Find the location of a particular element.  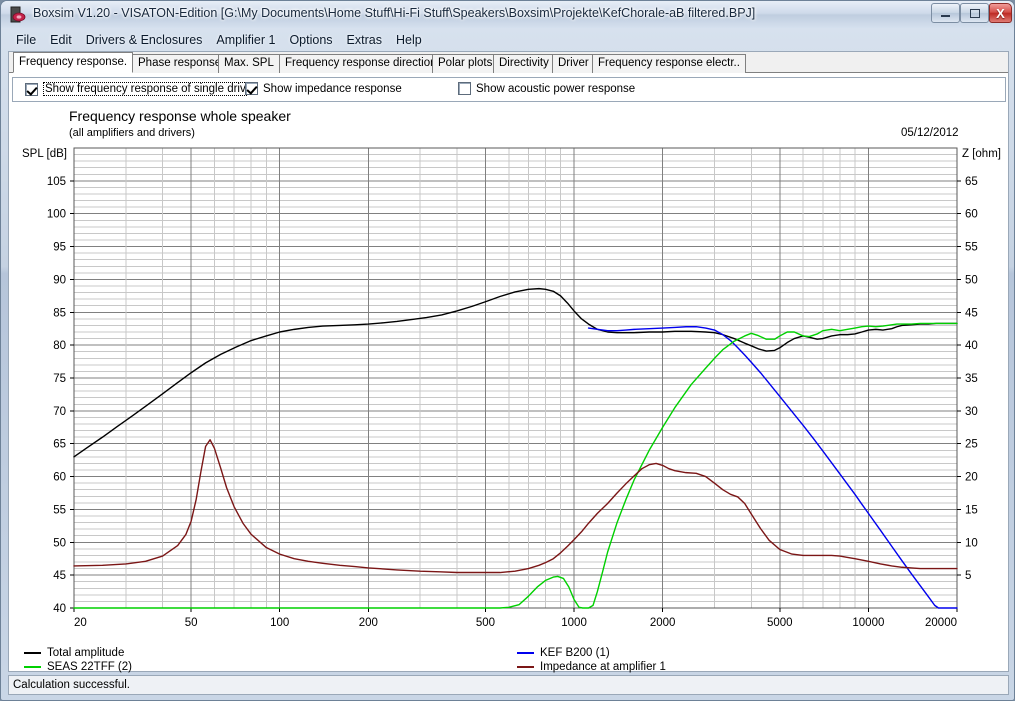

legend-item-seas-22tff: SEAS 22TFF (2) is located at coordinates (78, 667).